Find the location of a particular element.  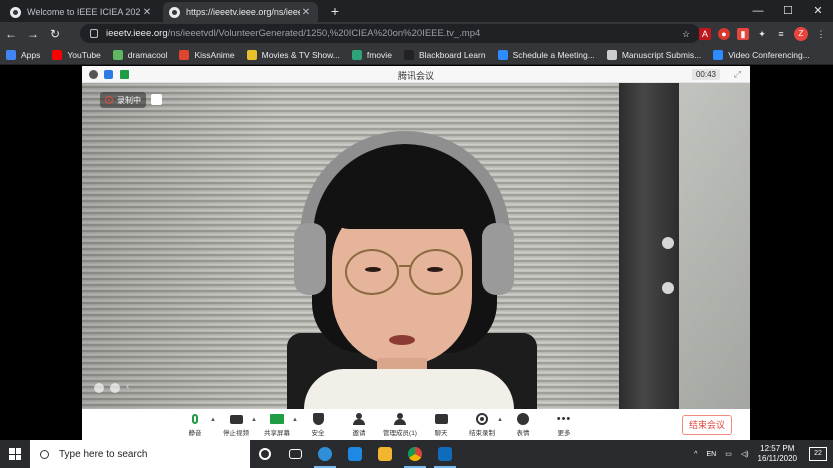

bookmark-item: KissAnime is located at coordinates (207, 54).